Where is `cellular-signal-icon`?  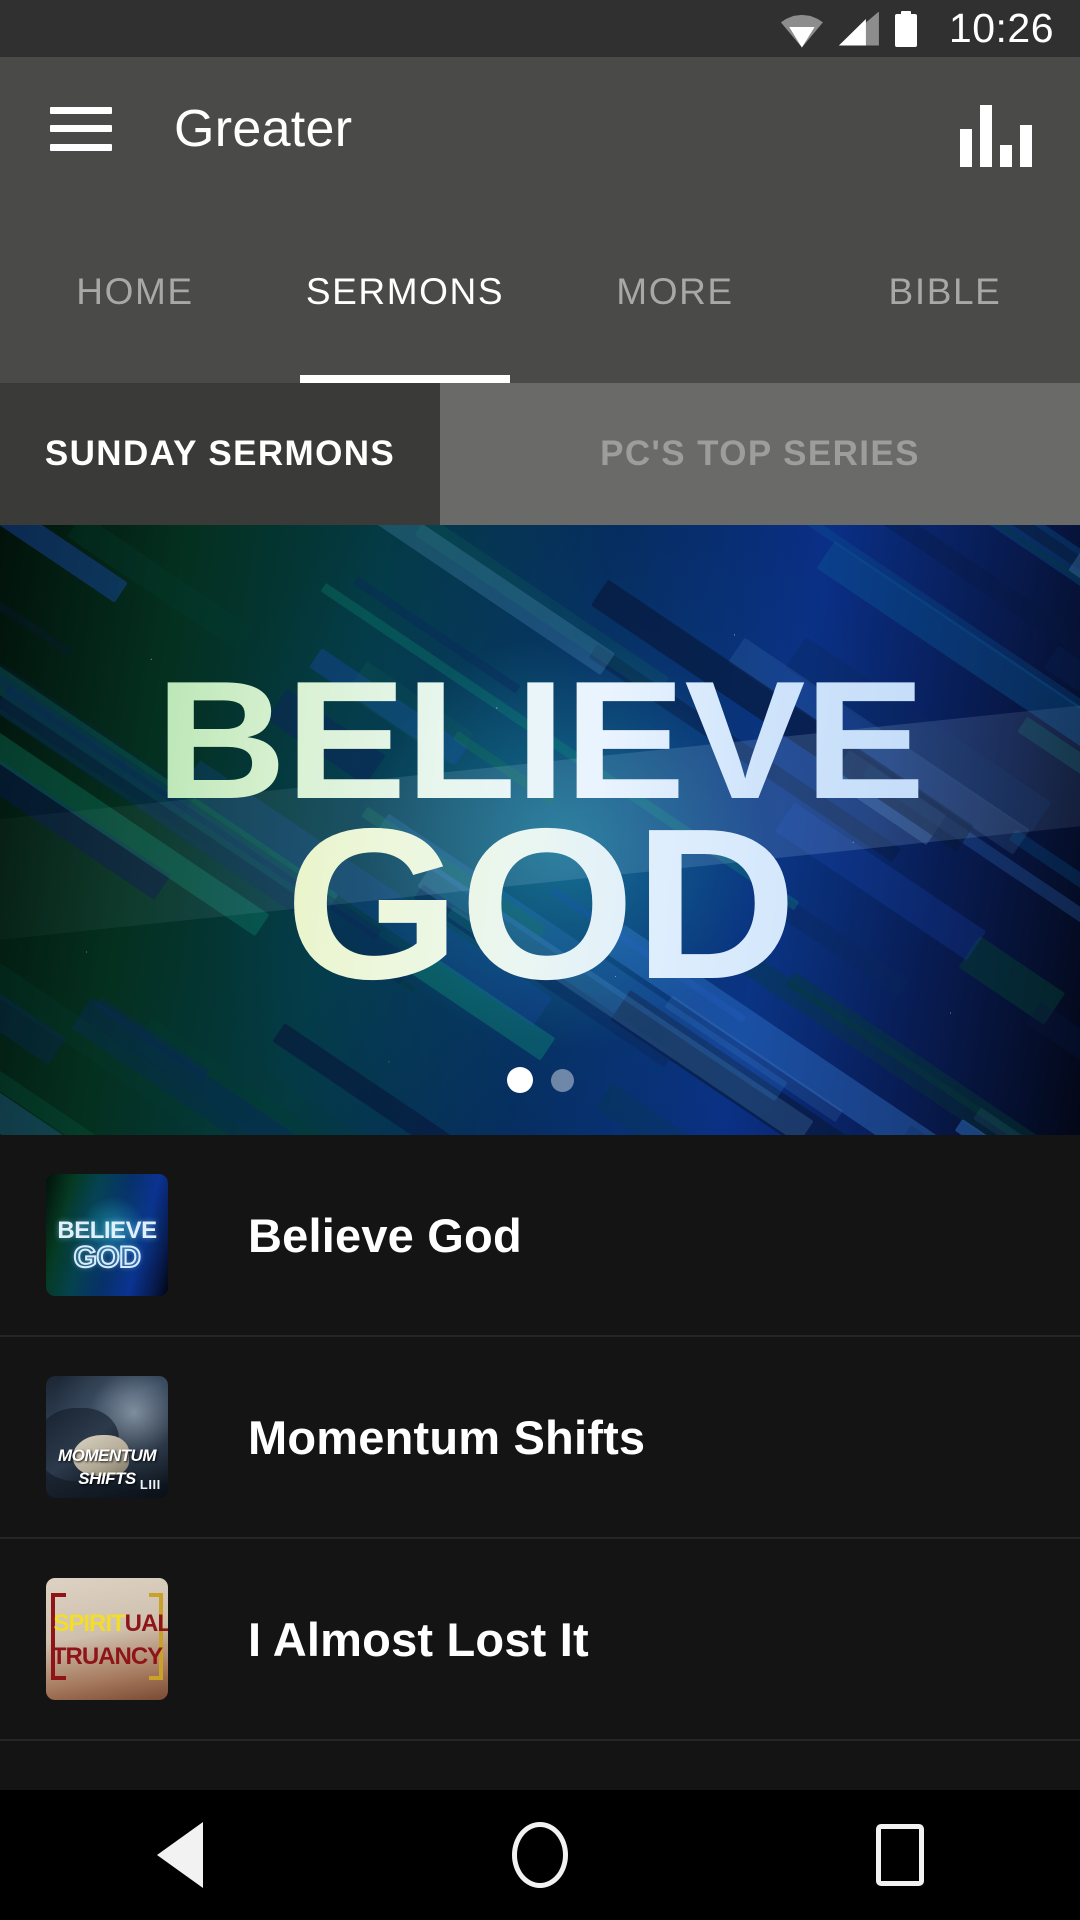
cellular-signal-icon is located at coordinates (858, 28).